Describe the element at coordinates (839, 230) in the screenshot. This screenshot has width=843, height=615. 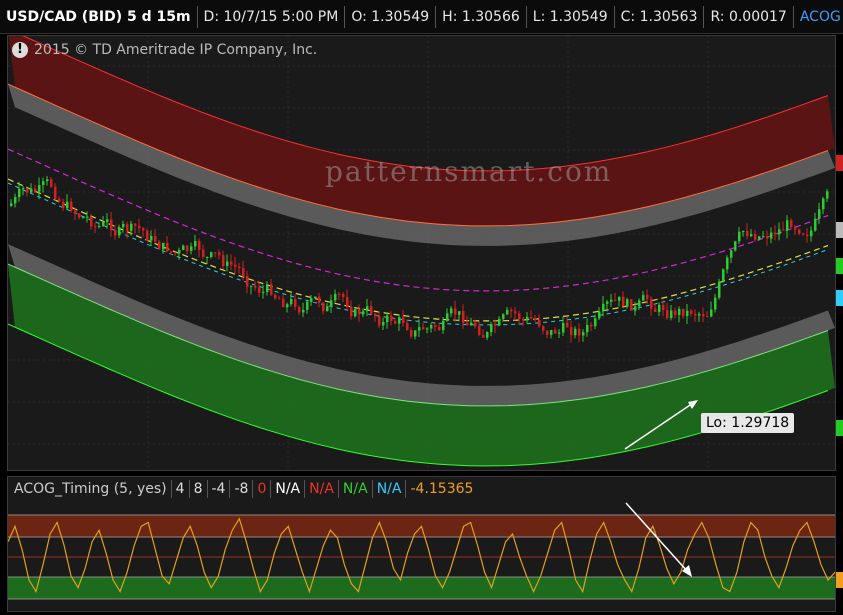
I see `price-marker-gray` at that location.